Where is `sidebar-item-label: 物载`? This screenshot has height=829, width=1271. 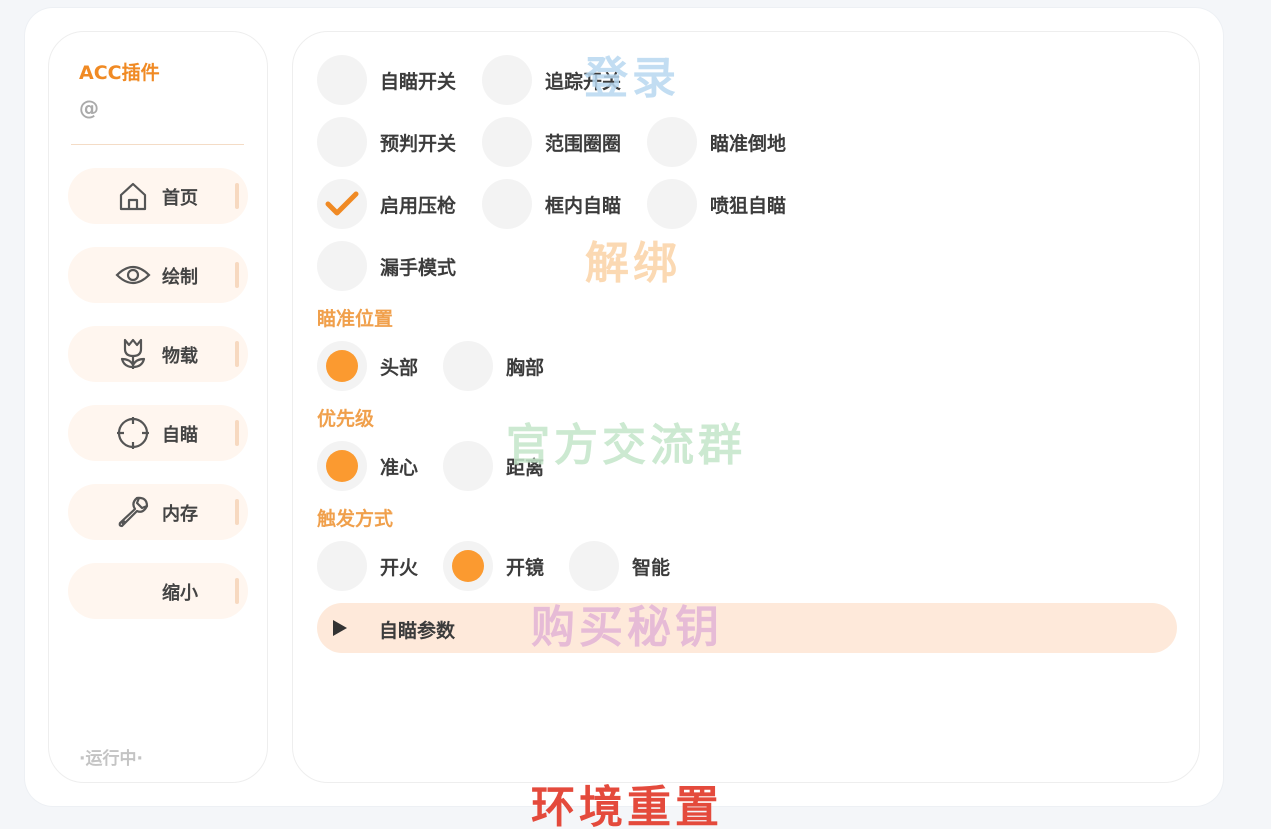
sidebar-item-label: 物载 is located at coordinates (180, 356).